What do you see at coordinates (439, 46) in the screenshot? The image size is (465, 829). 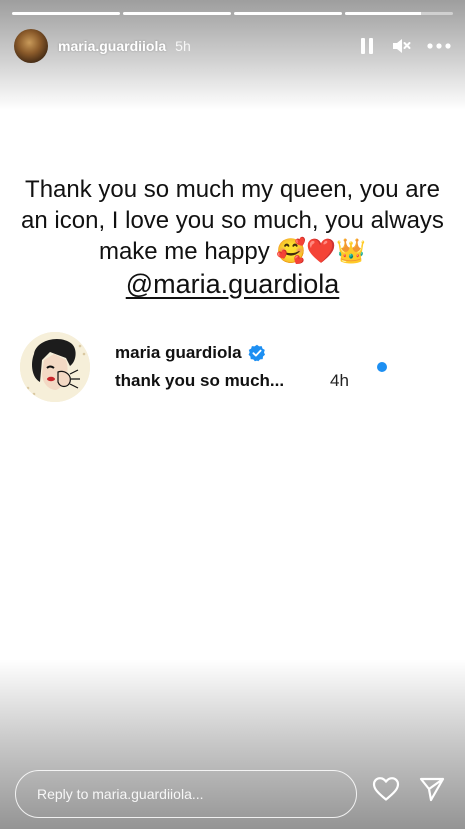 I see `more-icon` at bounding box center [439, 46].